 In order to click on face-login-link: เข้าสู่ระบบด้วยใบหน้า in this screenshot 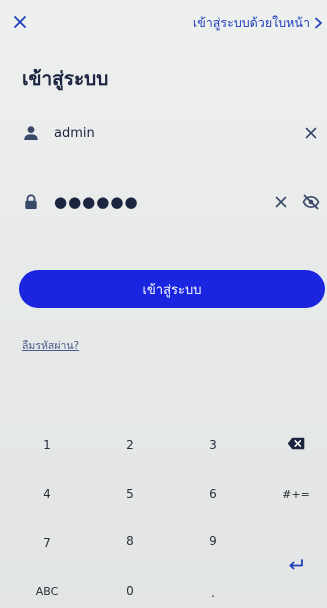, I will do `click(258, 23)`.